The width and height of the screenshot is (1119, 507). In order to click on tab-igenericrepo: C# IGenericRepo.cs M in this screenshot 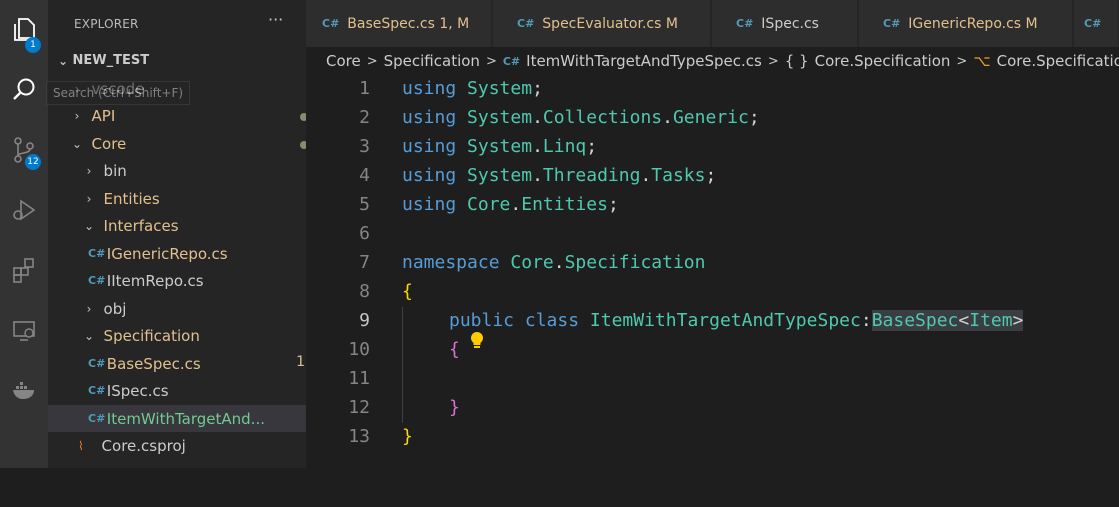, I will do `click(966, 23)`.